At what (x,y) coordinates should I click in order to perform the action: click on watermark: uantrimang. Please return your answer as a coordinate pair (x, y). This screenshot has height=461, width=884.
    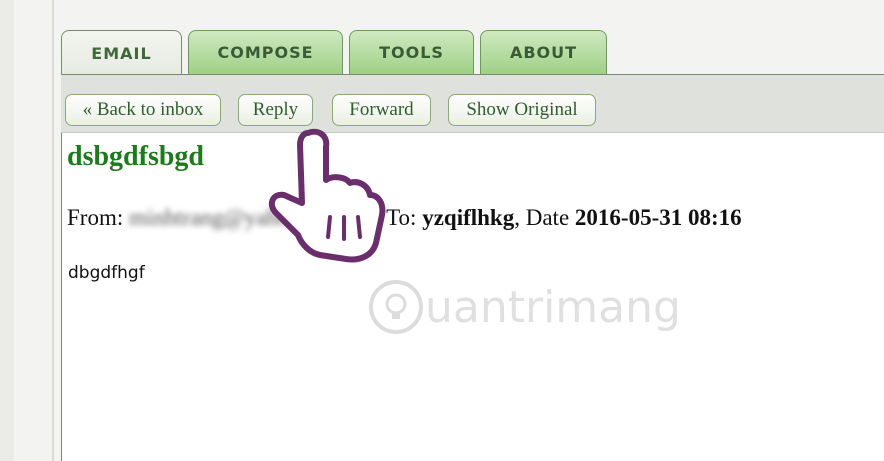
    Looking at the image, I should click on (524, 307).